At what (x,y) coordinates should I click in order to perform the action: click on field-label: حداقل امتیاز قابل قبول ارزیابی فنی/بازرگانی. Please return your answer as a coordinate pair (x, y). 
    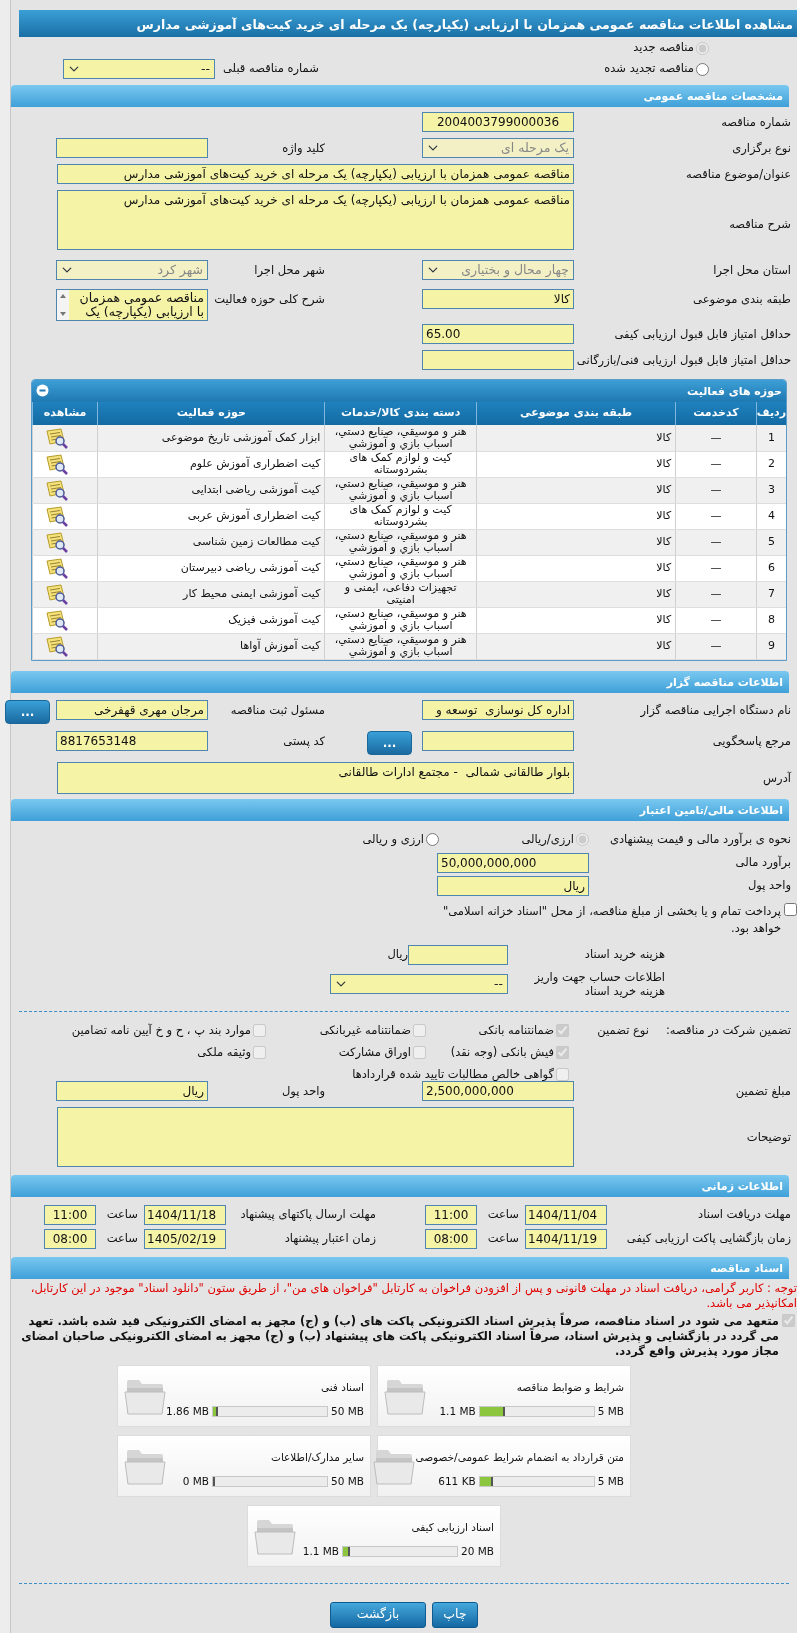
    Looking at the image, I should click on (683, 360).